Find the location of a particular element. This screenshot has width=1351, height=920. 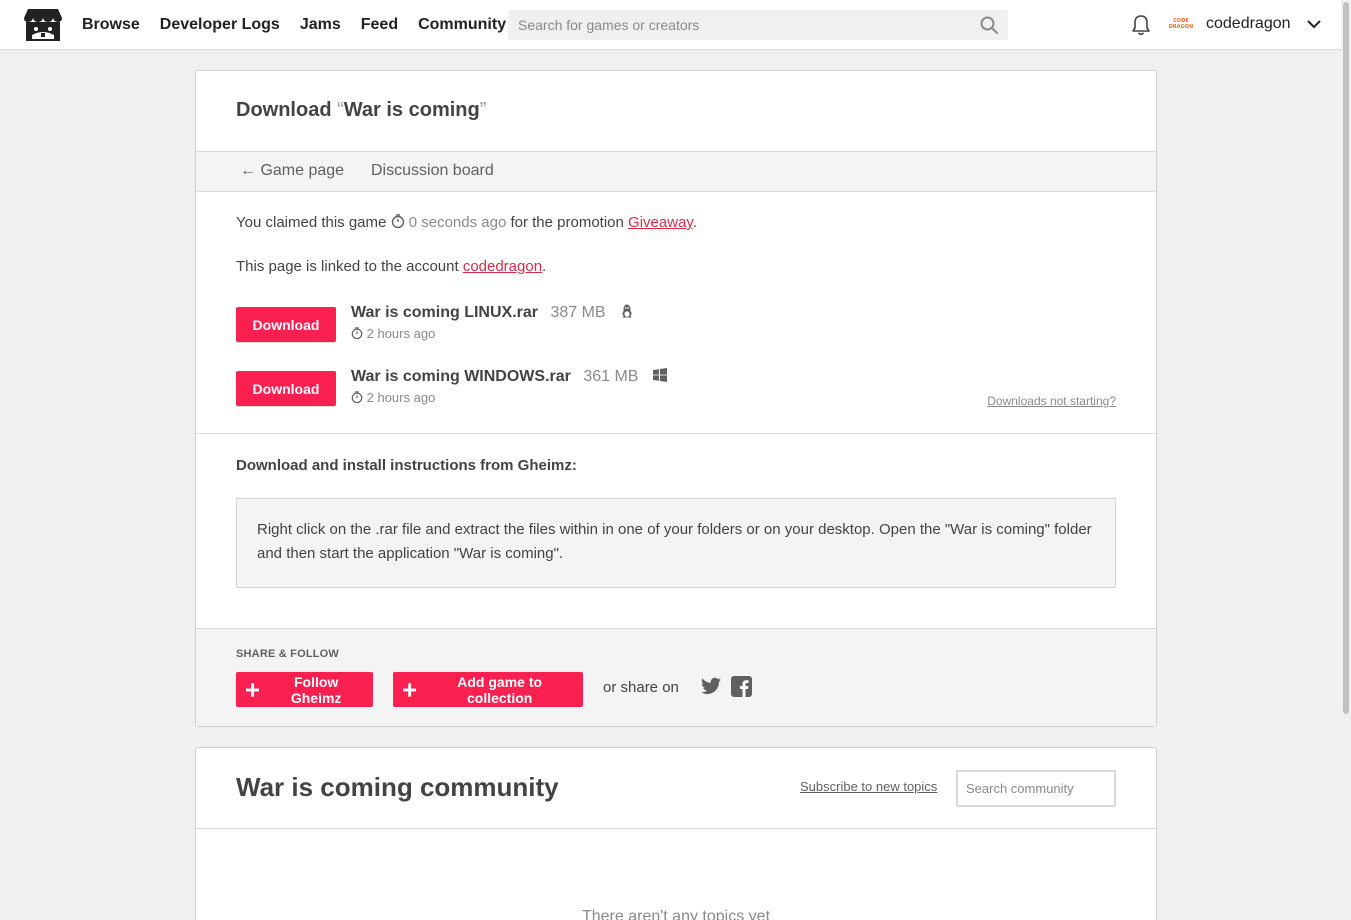

file-windows: War is coming WINDOWS.rar 361 MB is located at coordinates (509, 377).